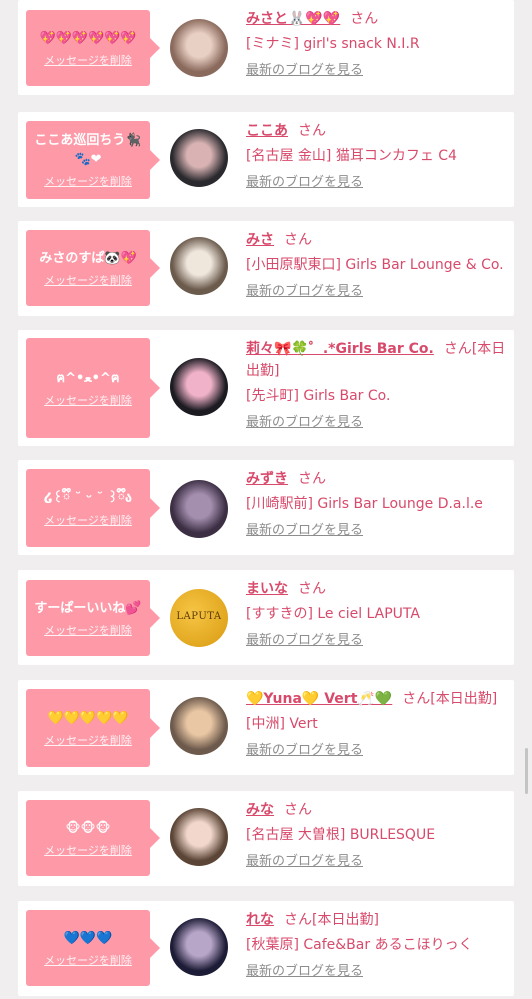 The width and height of the screenshot is (532, 999). What do you see at coordinates (93, 508) in the screenshot?
I see `message-bubble: ໒꒰ྀི ˘ ᵕ ˘ ꒱ྀིა メッセージを削除` at bounding box center [93, 508].